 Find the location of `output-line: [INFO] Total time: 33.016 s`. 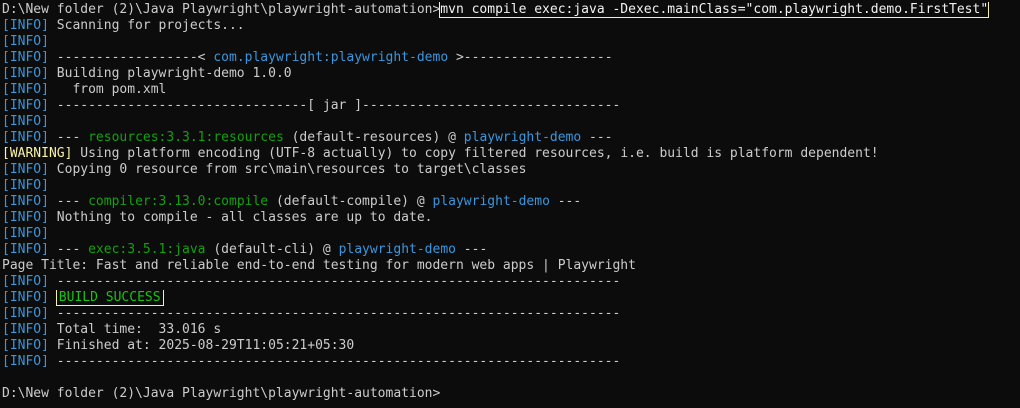

output-line: [INFO] Total time: 33.016 s is located at coordinates (511, 330).